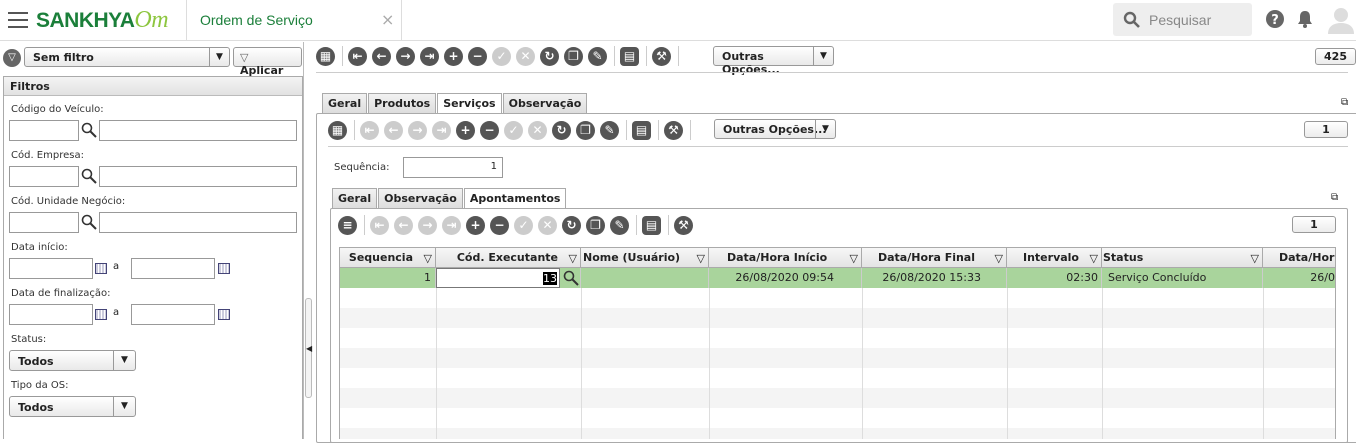  Describe the element at coordinates (645, 258) in the screenshot. I see `col-nome-usuario: Nome (Usuário) ▽` at that location.